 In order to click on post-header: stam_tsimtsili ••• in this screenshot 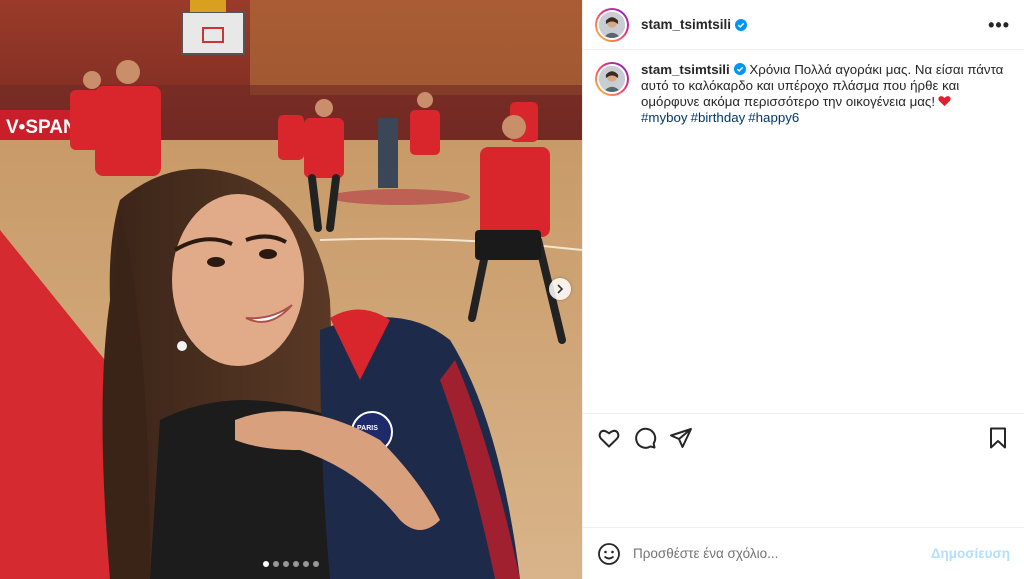, I will do `click(803, 25)`.